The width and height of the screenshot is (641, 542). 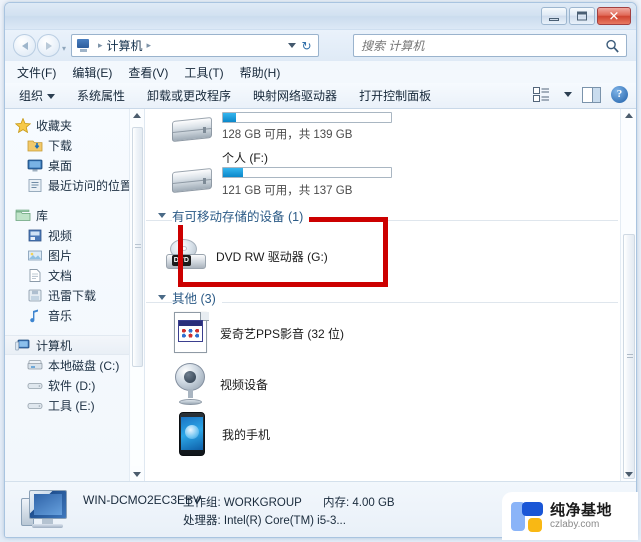 What do you see at coordinates (148, 72) in the screenshot?
I see `menu-view: 查看(V)` at bounding box center [148, 72].